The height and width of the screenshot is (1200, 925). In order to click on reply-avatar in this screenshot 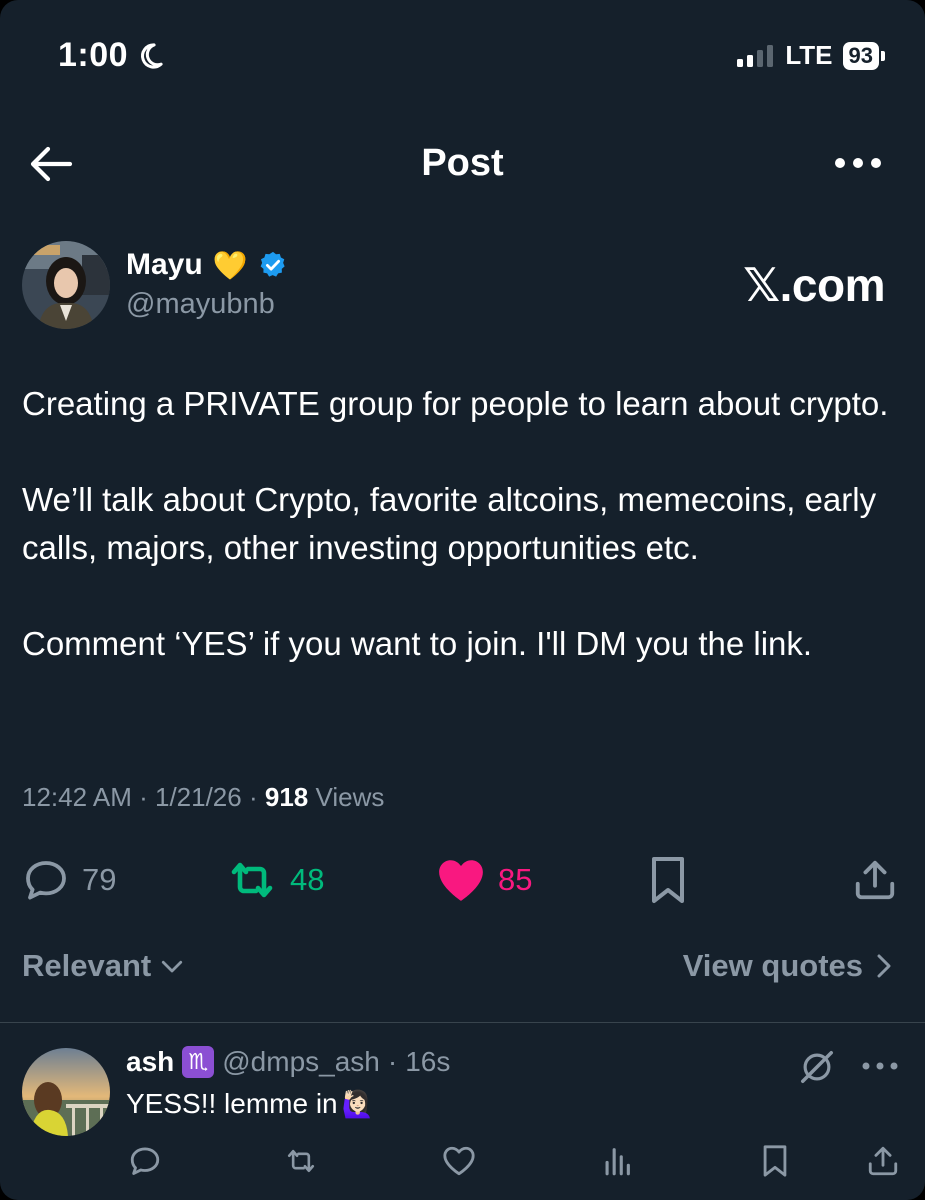, I will do `click(66, 1092)`.